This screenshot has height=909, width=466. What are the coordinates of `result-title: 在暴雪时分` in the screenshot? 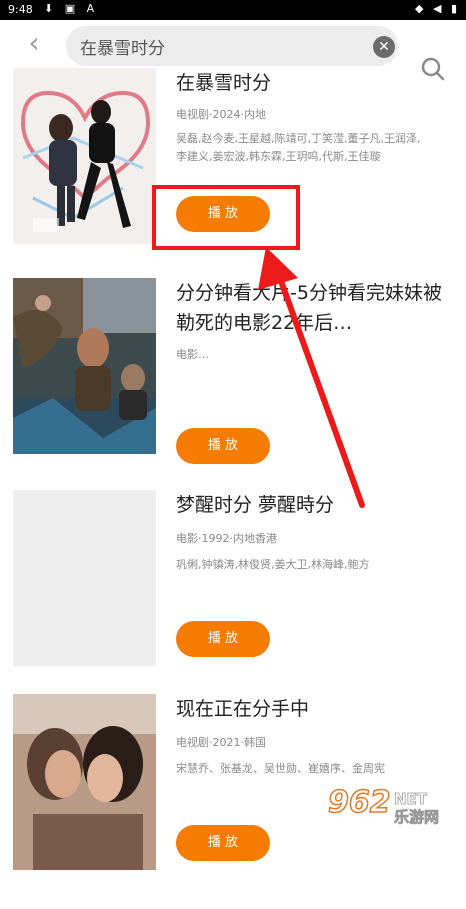 It's located at (311, 83).